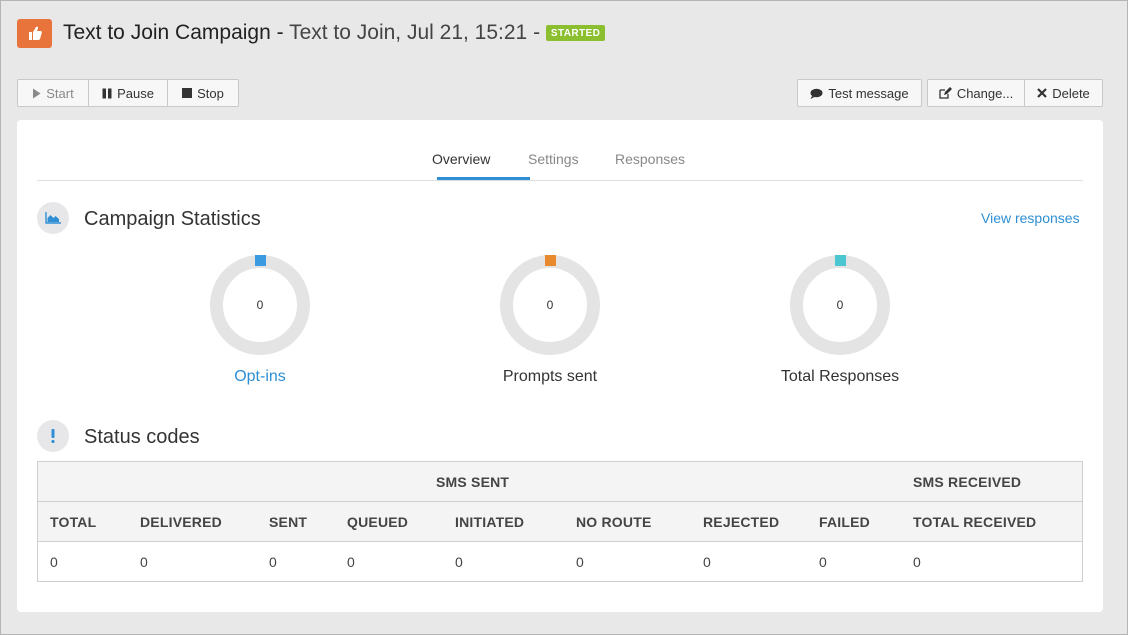 This screenshot has height=635, width=1128. I want to click on sms-sent-group-header: SMS SENT, so click(473, 482).